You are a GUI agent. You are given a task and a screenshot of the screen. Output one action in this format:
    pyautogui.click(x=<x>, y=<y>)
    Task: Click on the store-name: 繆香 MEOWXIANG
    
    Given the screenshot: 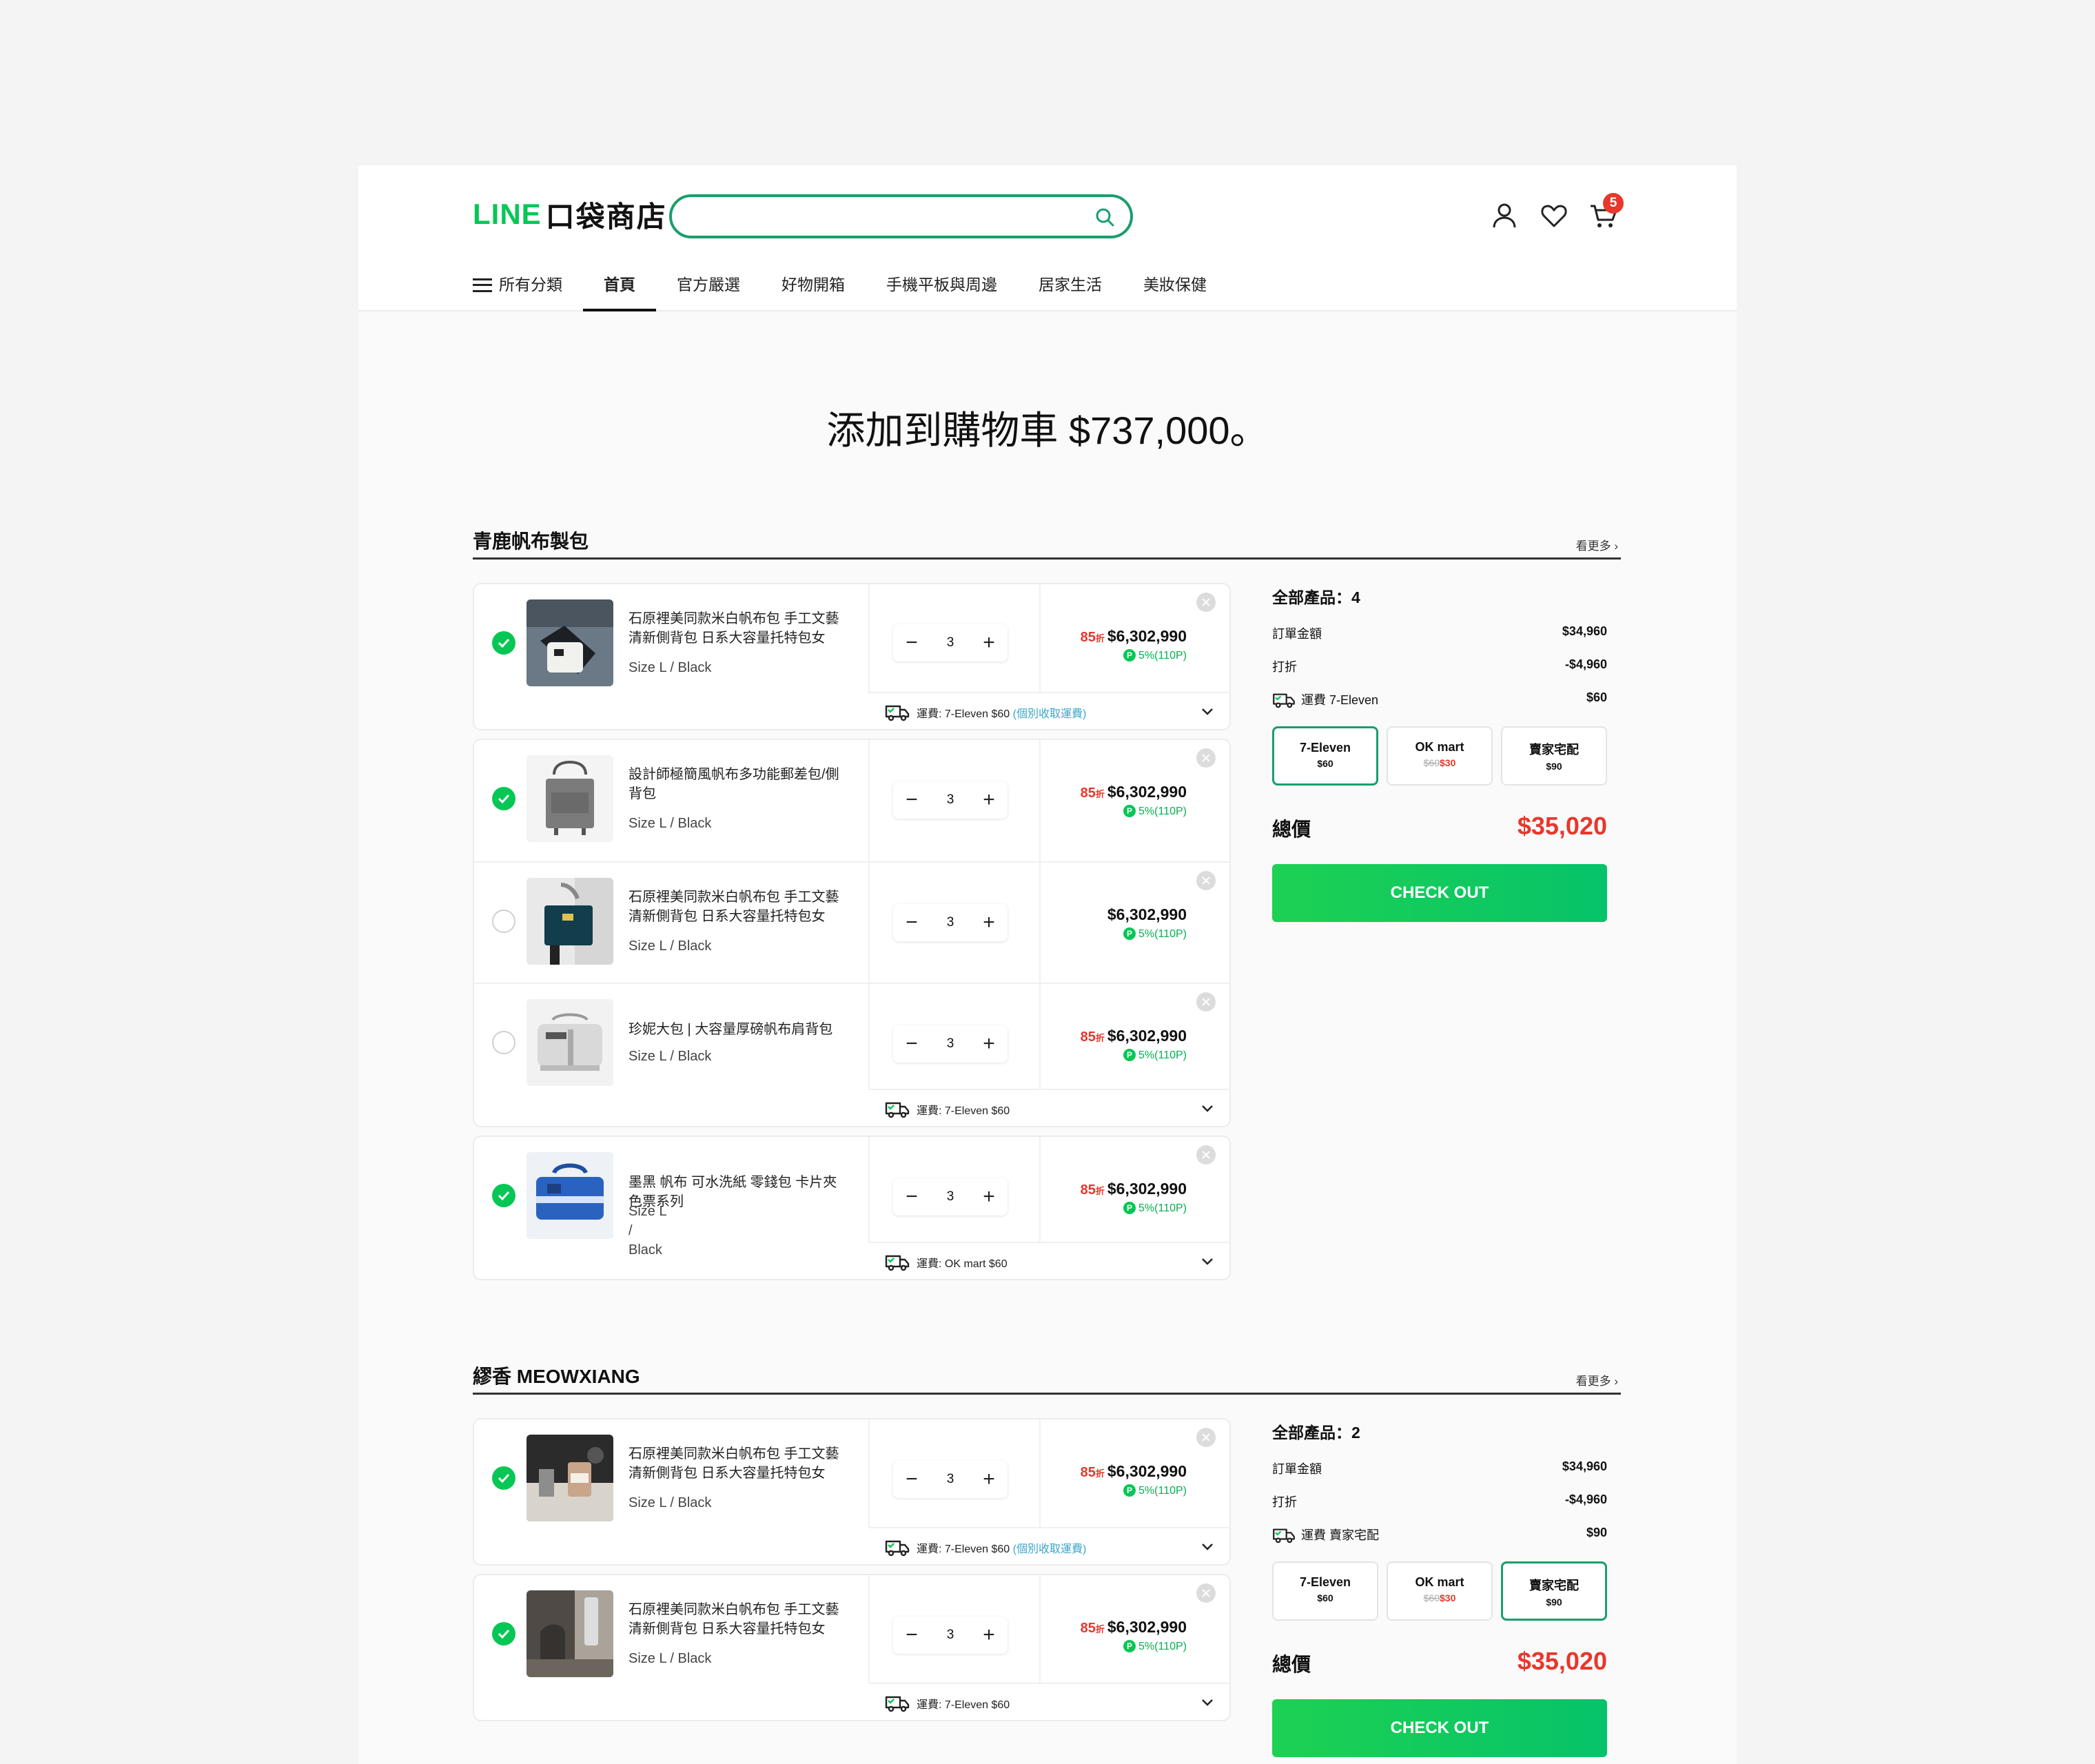 What is the action you would take?
    pyautogui.click(x=556, y=1375)
    